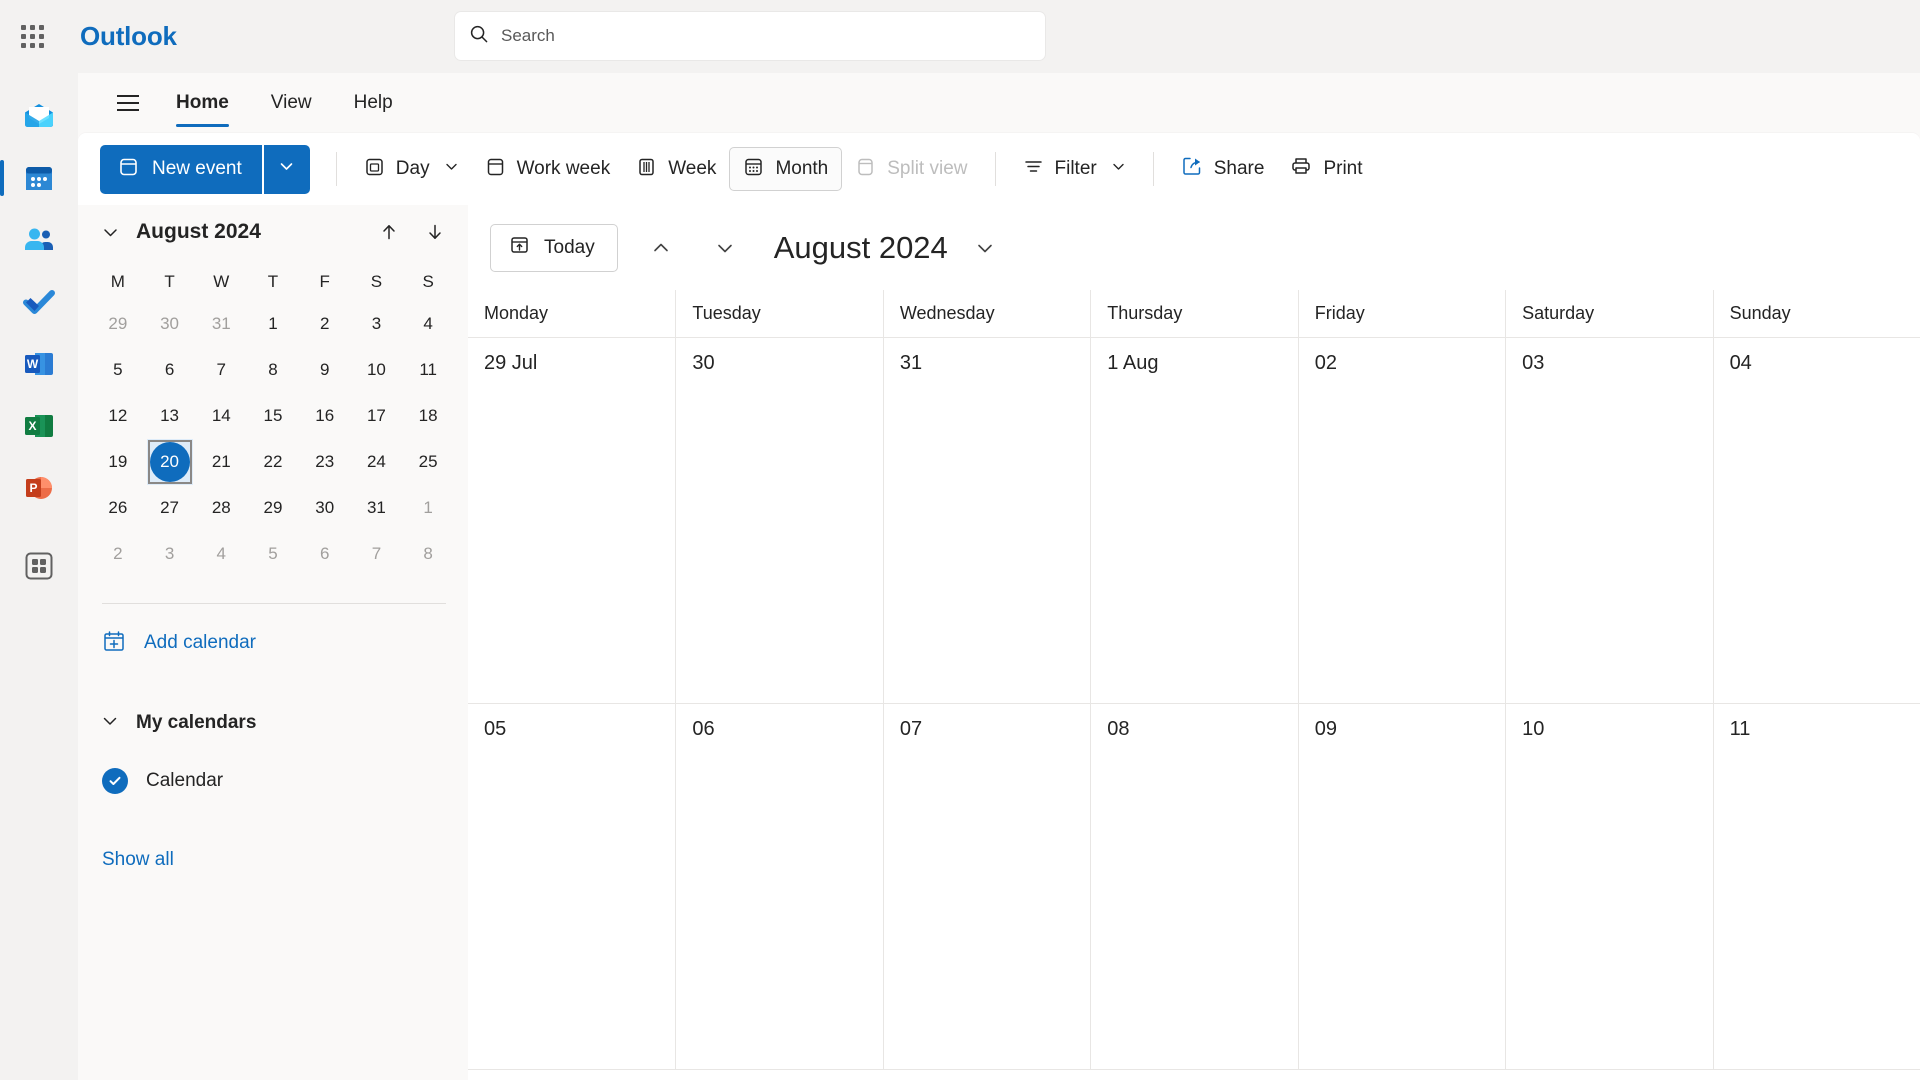  I want to click on mini-day-cell: 25, so click(428, 462).